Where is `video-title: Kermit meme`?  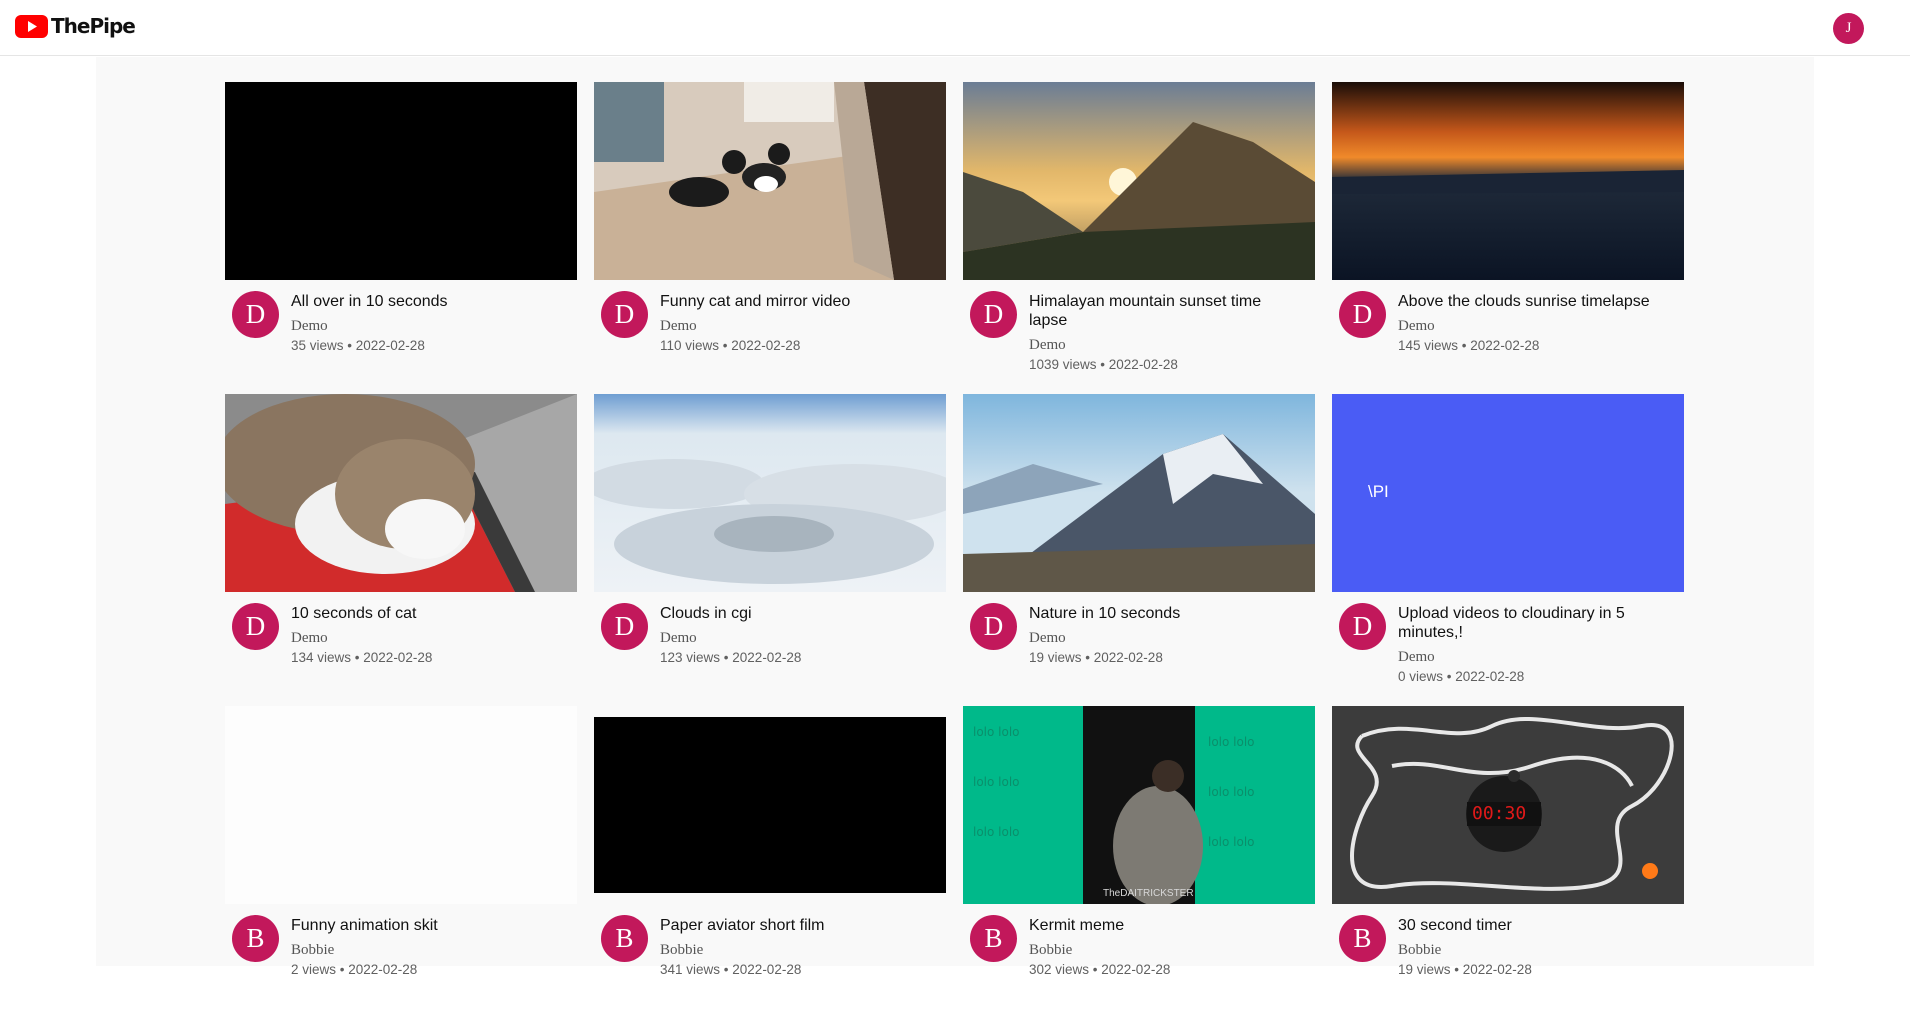
video-title: Kermit meme is located at coordinates (1164, 925).